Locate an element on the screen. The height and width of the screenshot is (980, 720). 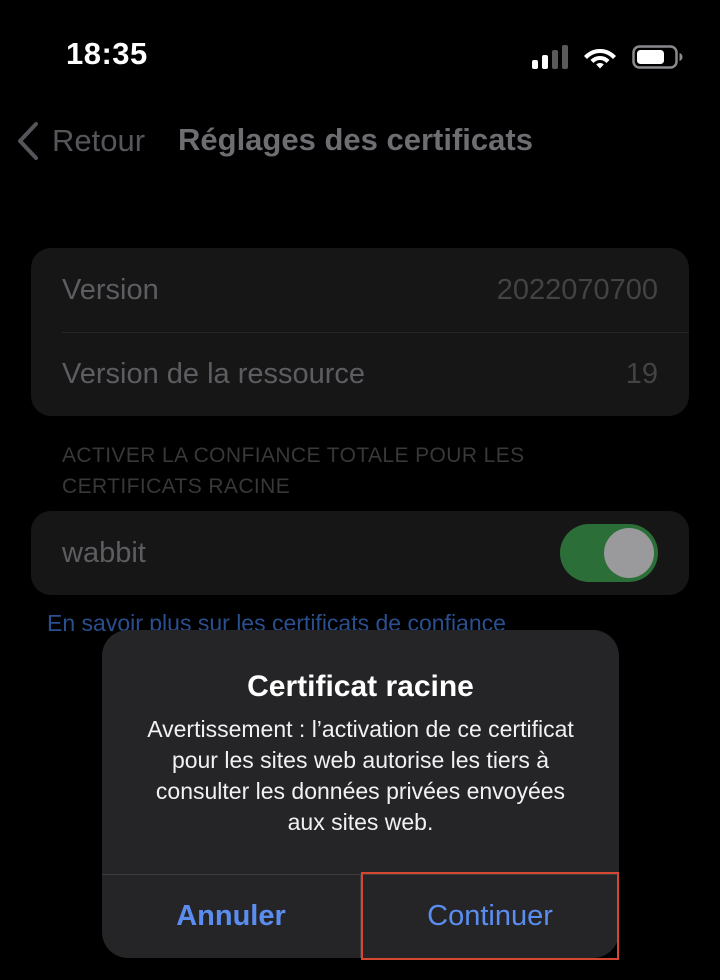
version-row: Version 2022070700 is located at coordinates (360, 290).